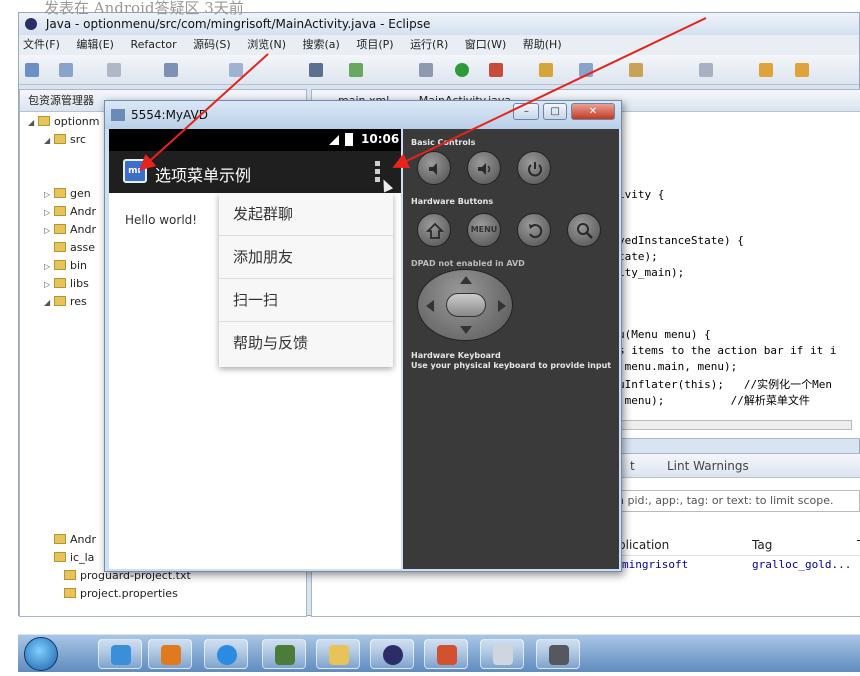  I want to click on hardware-buttons-label: Hardware Buttons, so click(452, 201).